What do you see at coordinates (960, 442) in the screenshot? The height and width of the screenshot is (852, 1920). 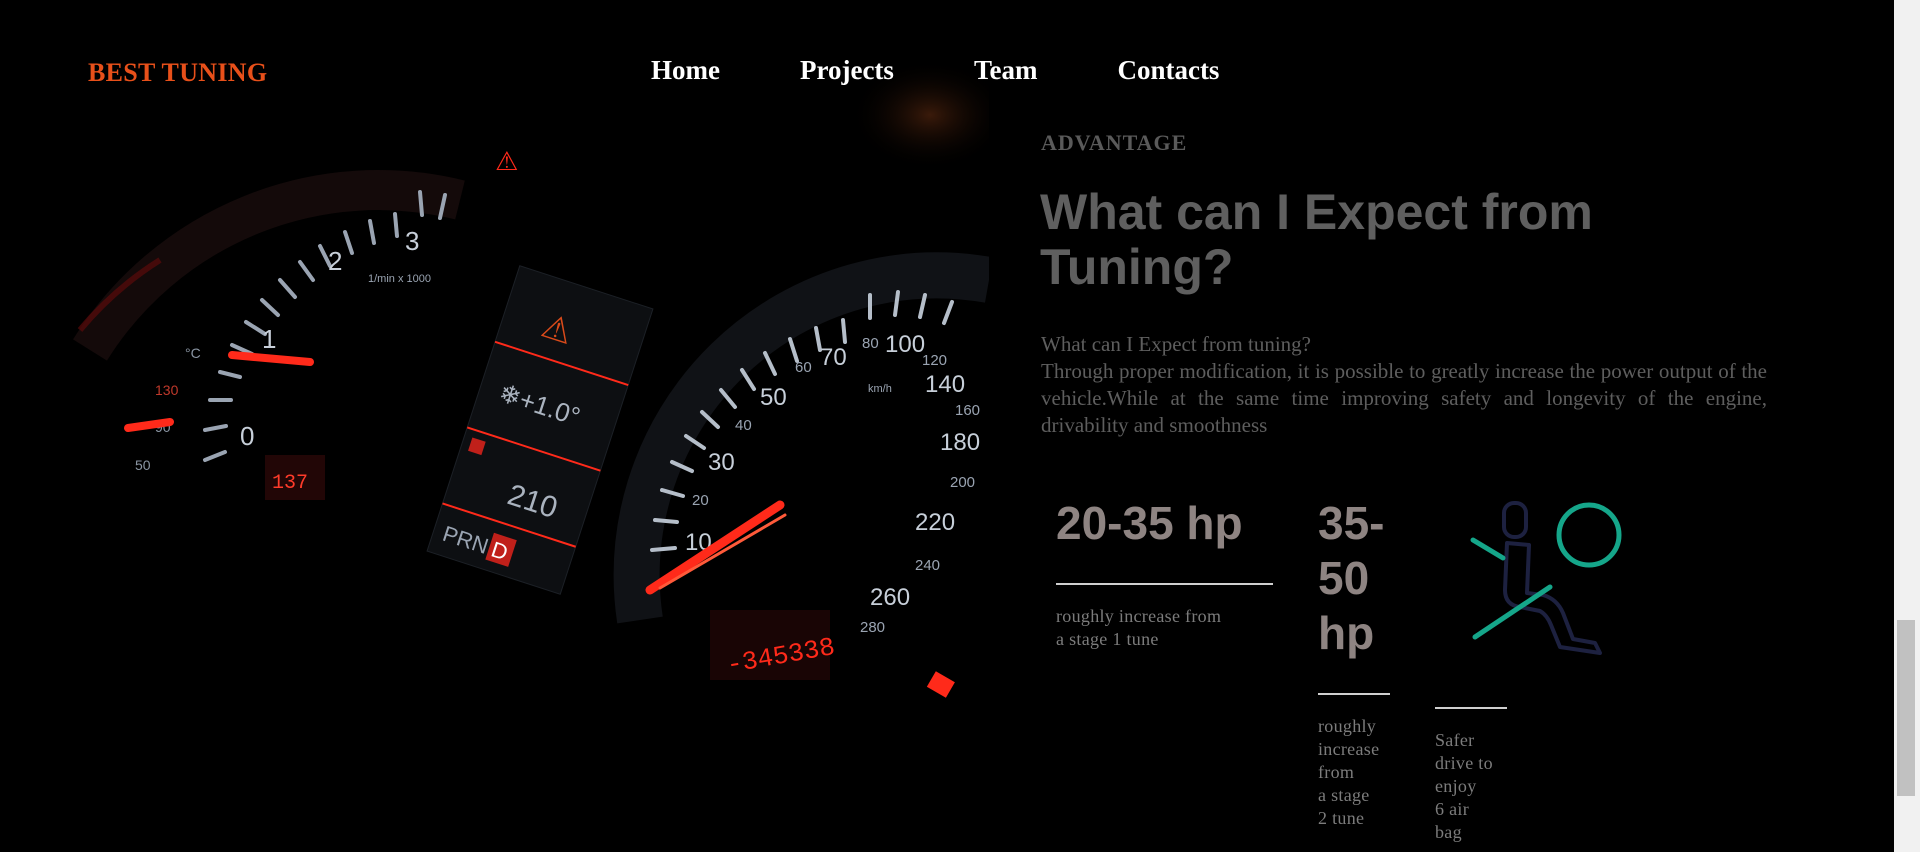 I see `svg-text: 180` at bounding box center [960, 442].